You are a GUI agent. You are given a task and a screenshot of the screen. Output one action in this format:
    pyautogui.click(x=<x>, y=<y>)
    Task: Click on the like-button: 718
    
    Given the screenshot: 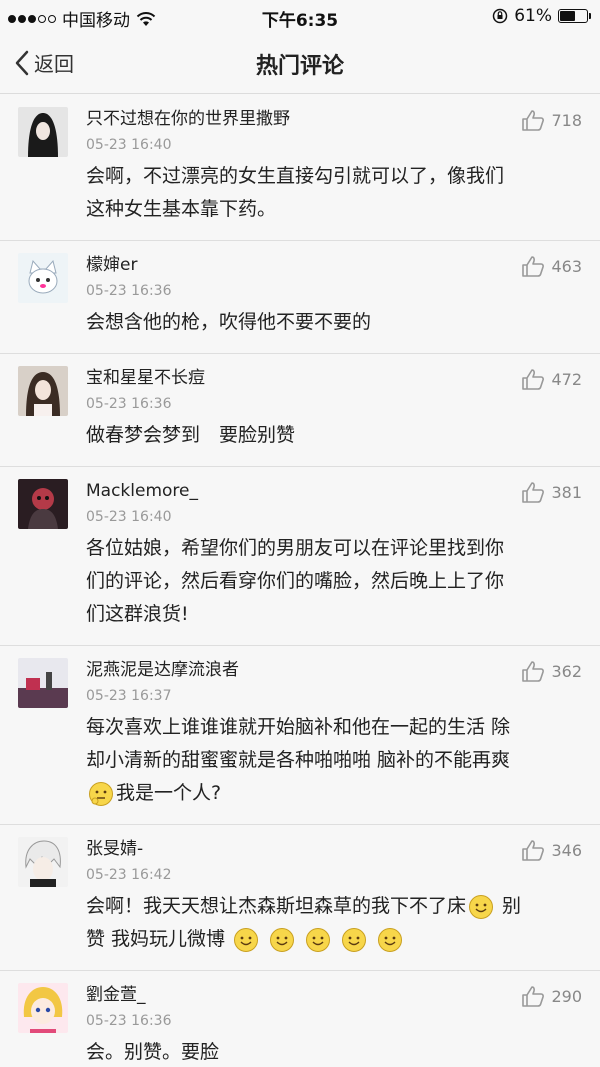 What is the action you would take?
    pyautogui.click(x=551, y=120)
    